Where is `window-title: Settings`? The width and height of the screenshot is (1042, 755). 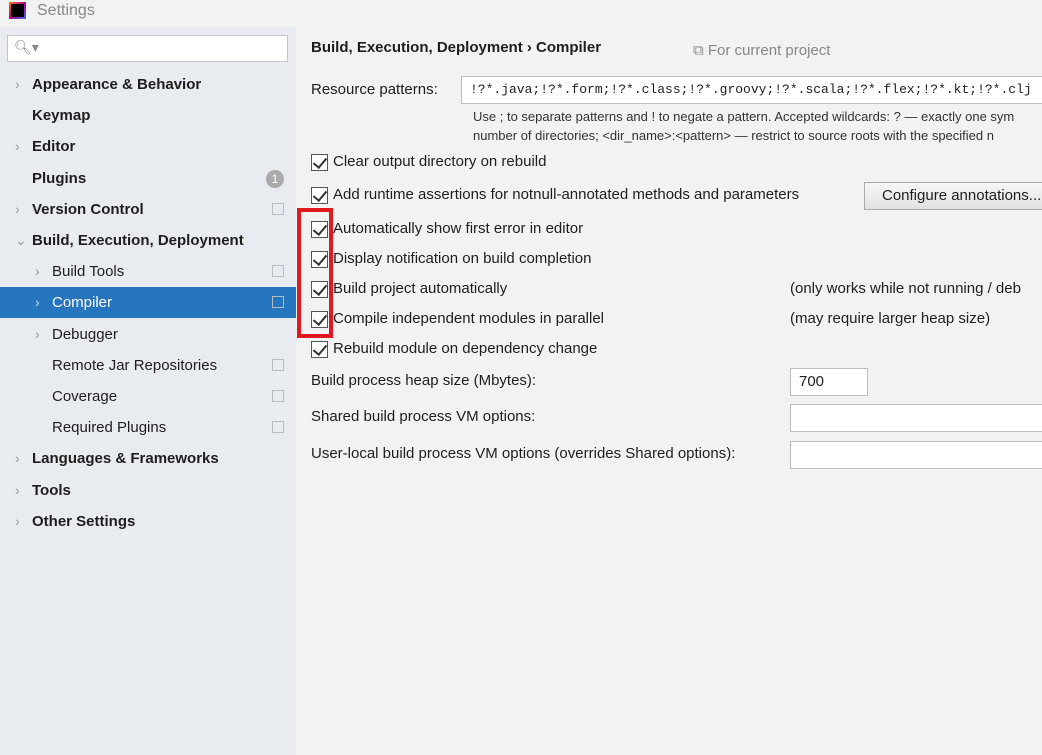
window-title: Settings is located at coordinates (66, 10).